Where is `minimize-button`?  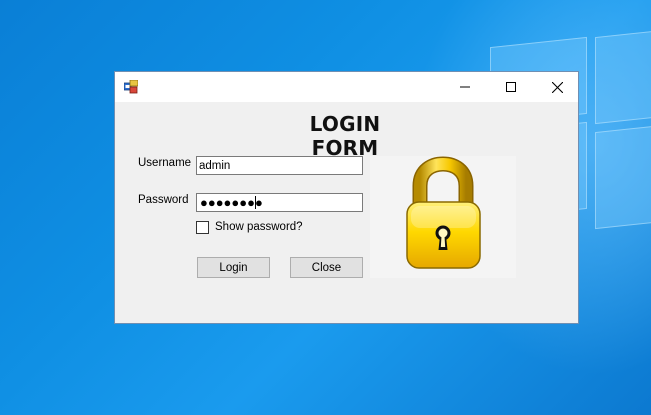 minimize-button is located at coordinates (465, 87).